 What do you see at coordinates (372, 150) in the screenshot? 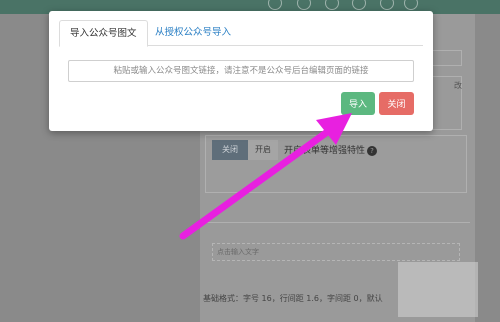
I see `question-circle-icon: ?` at bounding box center [372, 150].